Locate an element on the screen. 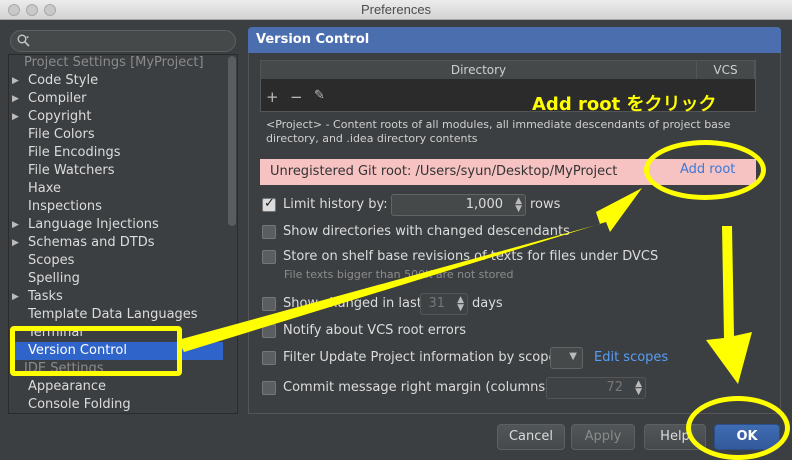 Image resolution: width=792 pixels, height=460 pixels. edit-mapping-icon: ✎ is located at coordinates (319, 95).